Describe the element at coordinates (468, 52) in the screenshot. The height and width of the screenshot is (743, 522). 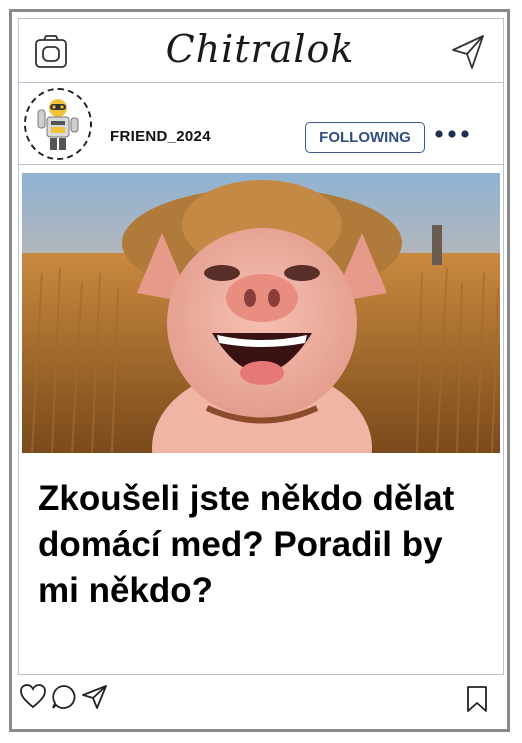
I see `send-icon` at that location.